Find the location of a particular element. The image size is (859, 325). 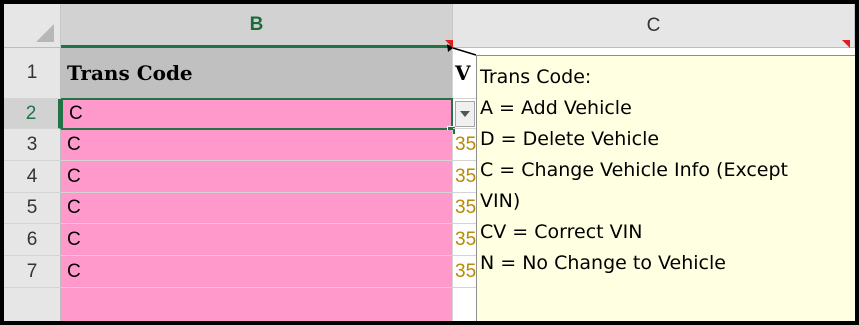

comment-line: N = No Change to Vehicle is located at coordinates (603, 263).